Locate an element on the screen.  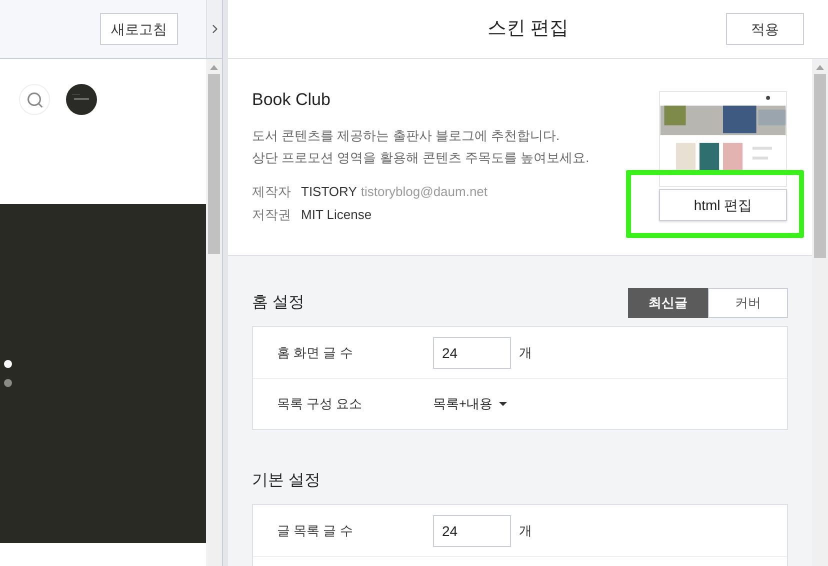
setting-label: 홈 화면 글 수 is located at coordinates (315, 353).